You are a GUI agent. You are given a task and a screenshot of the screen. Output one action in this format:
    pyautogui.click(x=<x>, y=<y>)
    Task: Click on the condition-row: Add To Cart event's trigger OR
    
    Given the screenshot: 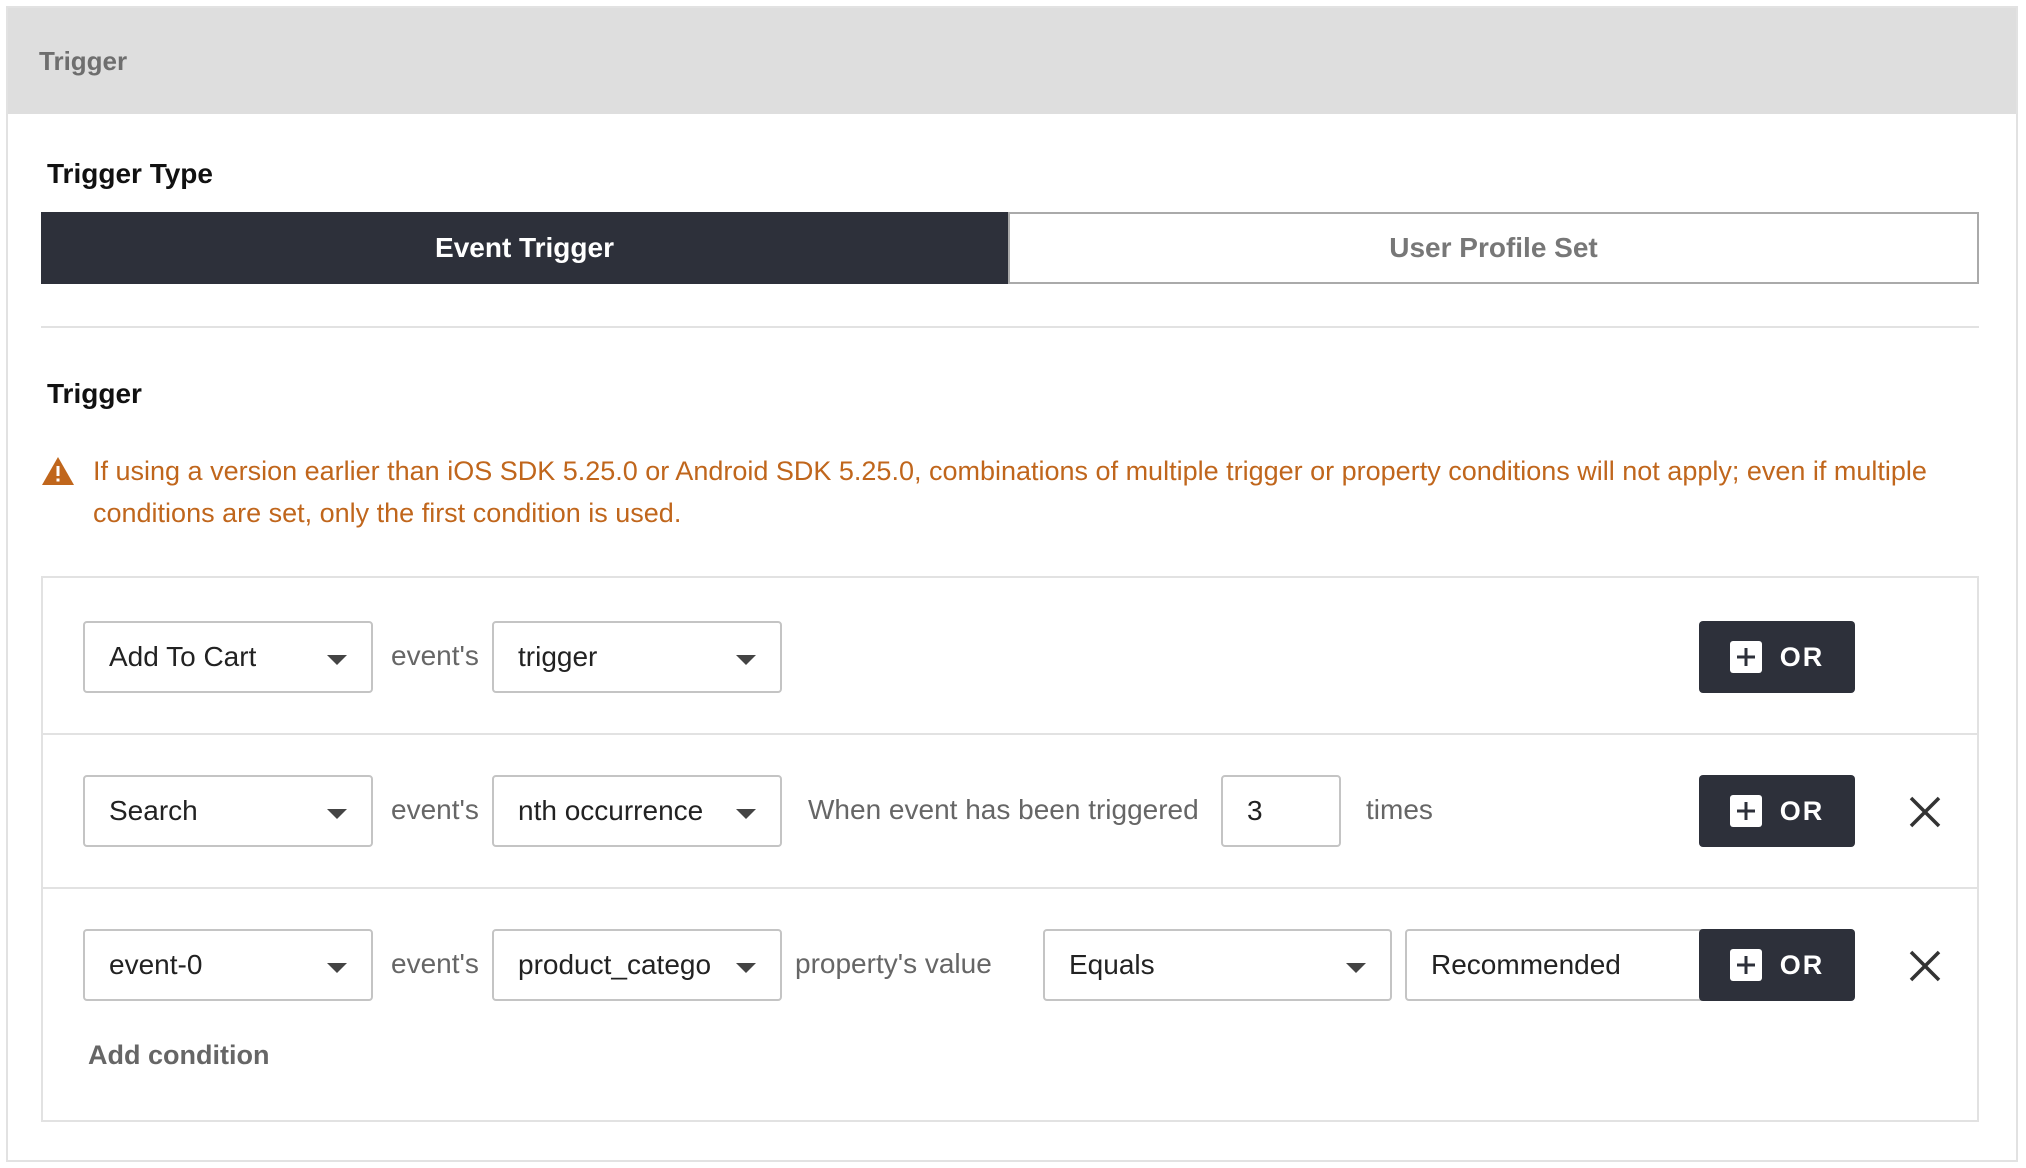 What is the action you would take?
    pyautogui.click(x=1010, y=655)
    